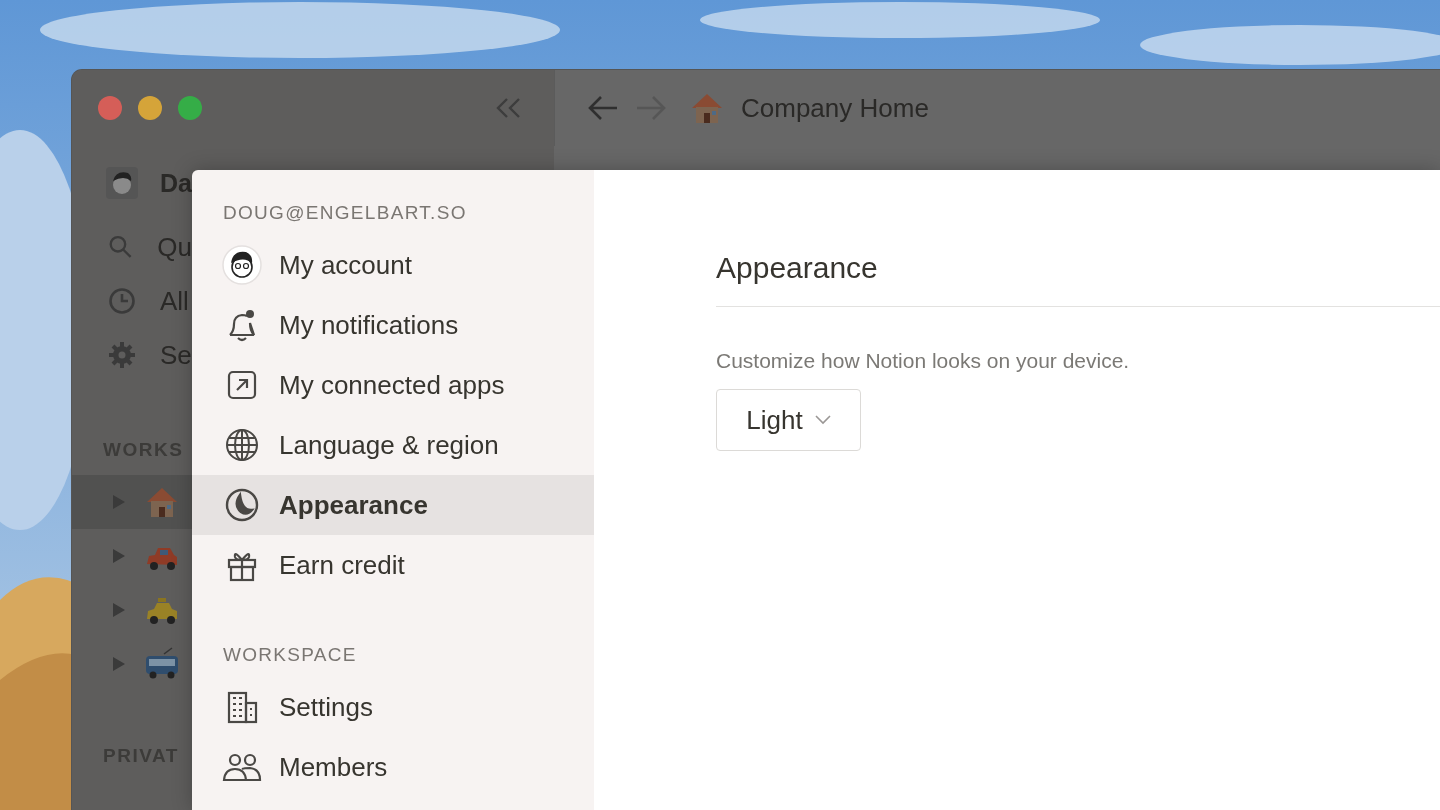 The width and height of the screenshot is (1440, 810). I want to click on page-title: Company Home, so click(835, 108).